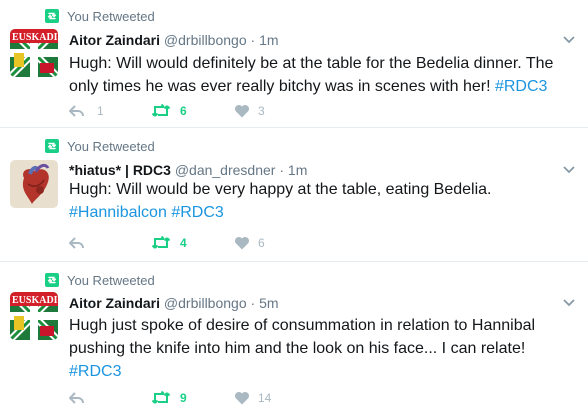 The height and width of the screenshot is (417, 588). Describe the element at coordinates (183, 111) in the screenshot. I see `retweet-count: 6` at that location.